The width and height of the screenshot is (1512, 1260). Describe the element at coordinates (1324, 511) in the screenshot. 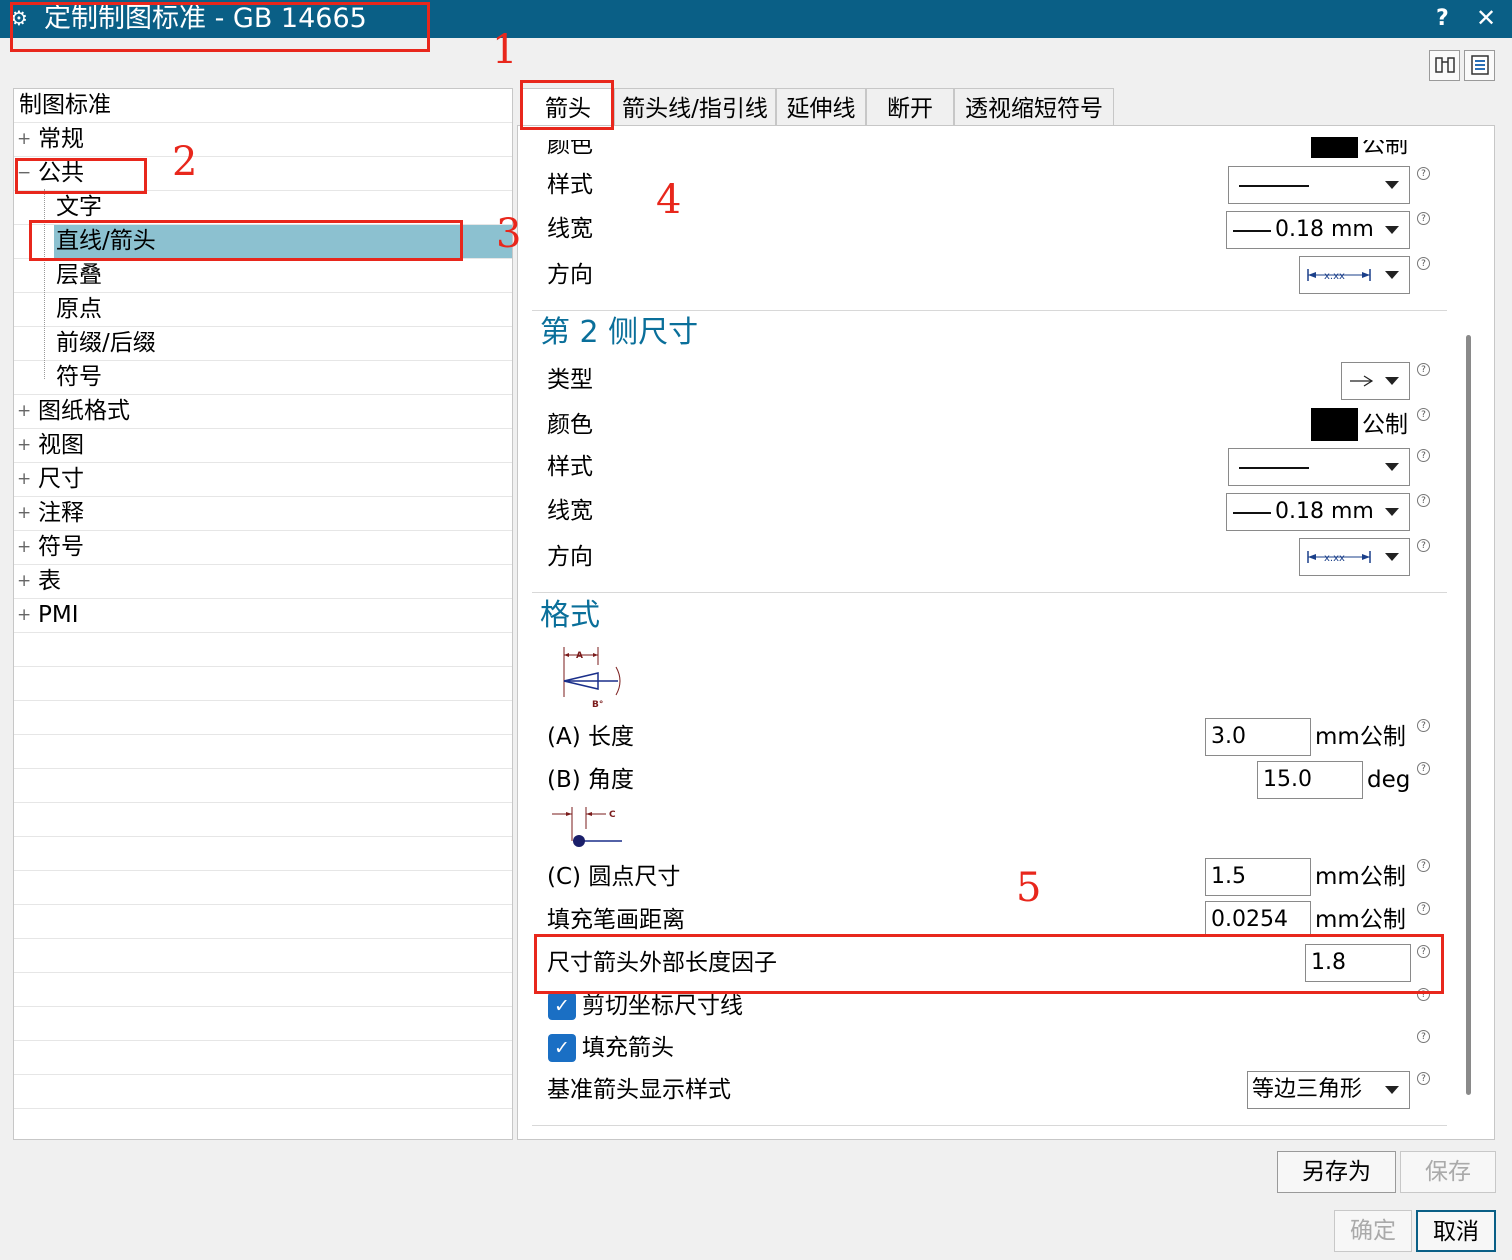

I see `side2-width-value: 0.18 mm` at that location.